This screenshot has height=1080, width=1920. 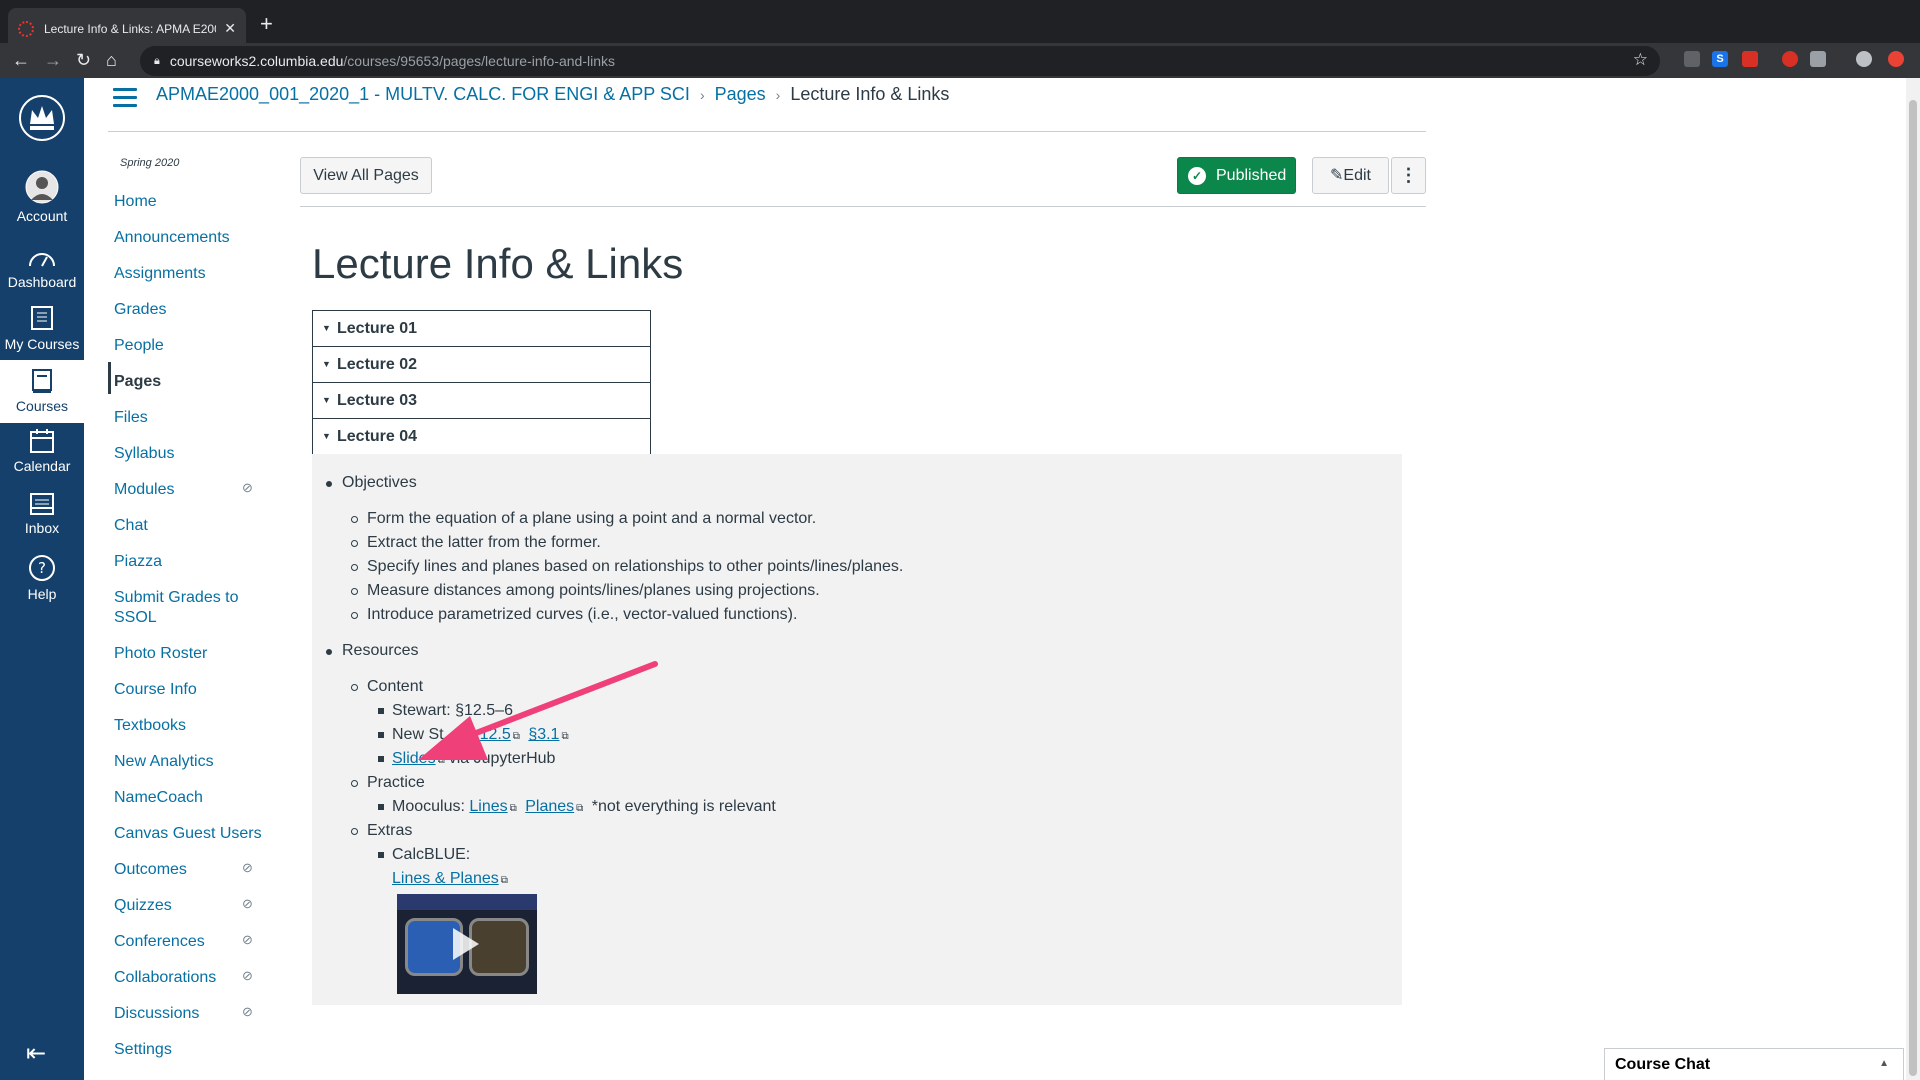 I want to click on global-nav-my-courses: My Courses, so click(x=42, y=328).